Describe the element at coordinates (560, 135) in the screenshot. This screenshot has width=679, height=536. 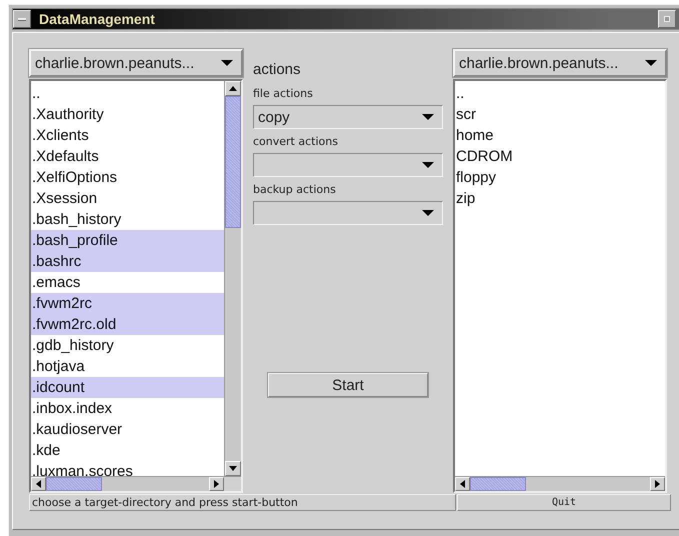
I see `list-item: home` at that location.